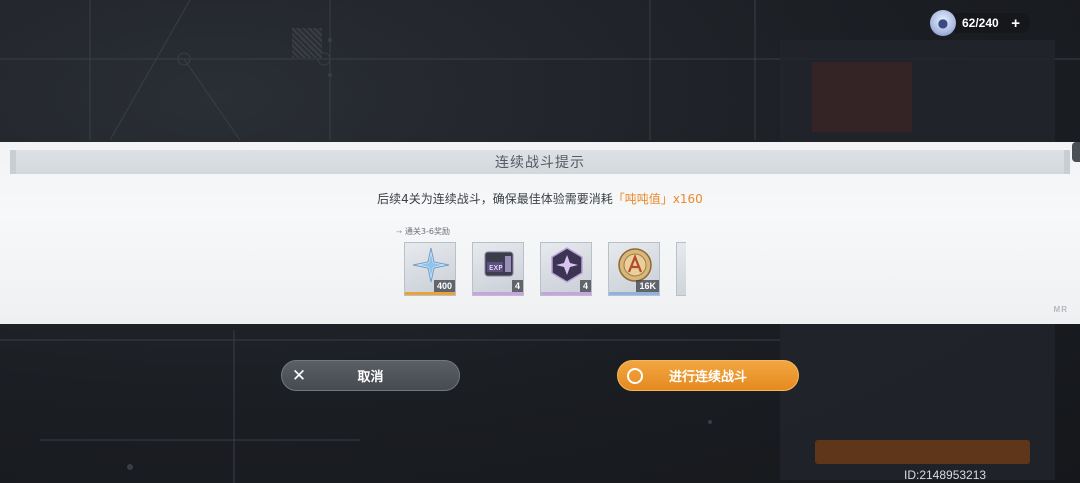 The image size is (1080, 483). What do you see at coordinates (862, 97) in the screenshot?
I see `background-banner` at bounding box center [862, 97].